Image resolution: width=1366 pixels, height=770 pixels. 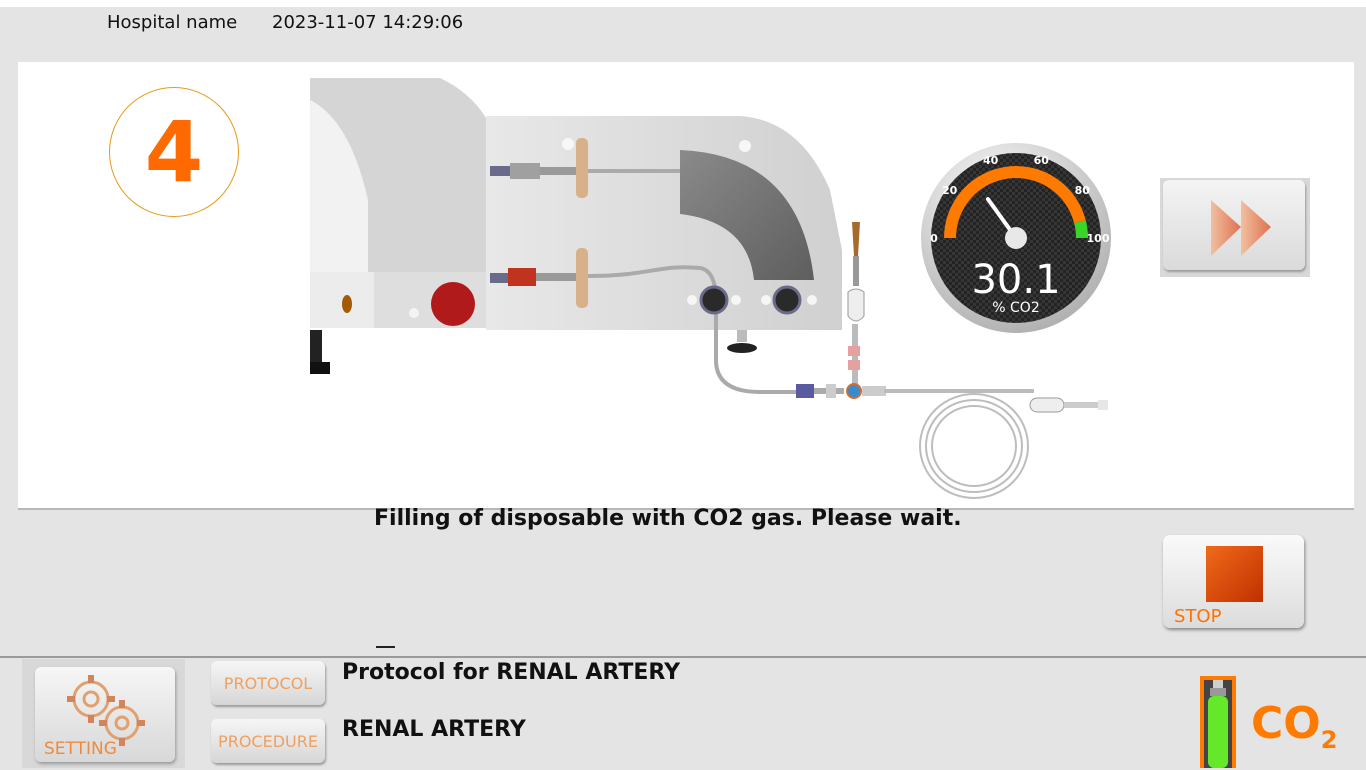 What do you see at coordinates (1218, 722) in the screenshot?
I see `co2-cylinder-icon` at bounding box center [1218, 722].